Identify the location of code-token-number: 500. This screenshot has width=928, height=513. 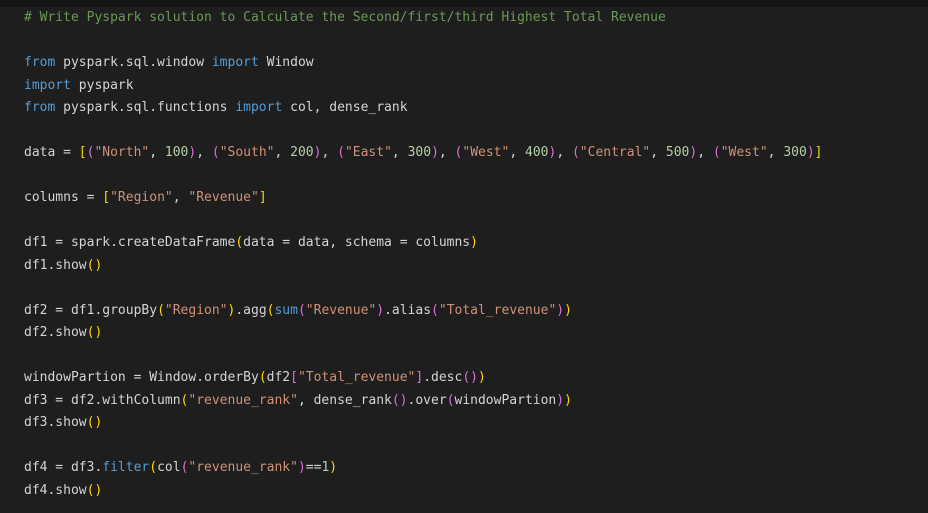
(677, 152).